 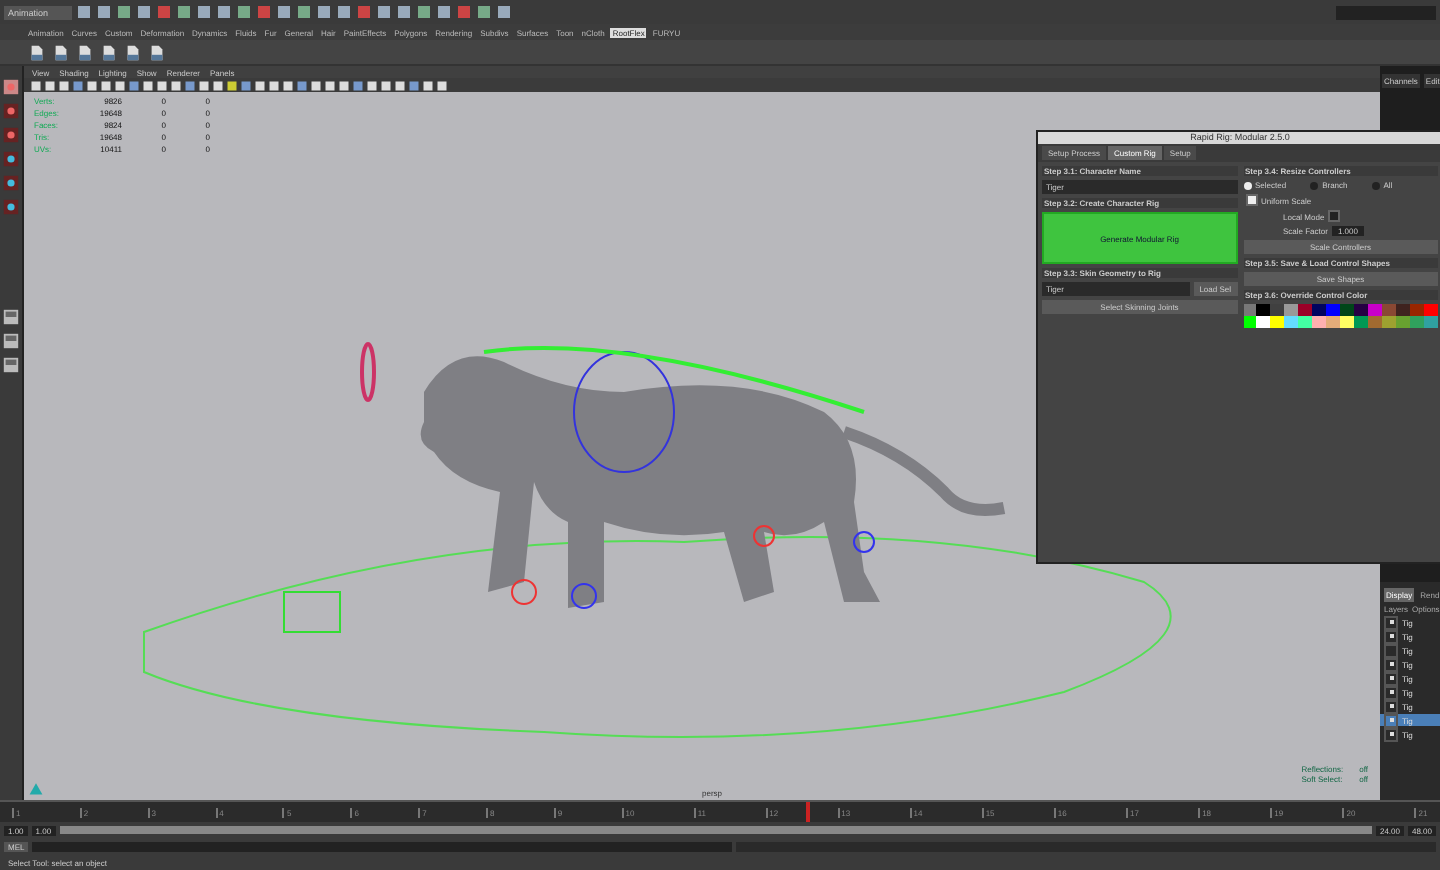 I want to click on input-field, so click(x=1386, y=12).